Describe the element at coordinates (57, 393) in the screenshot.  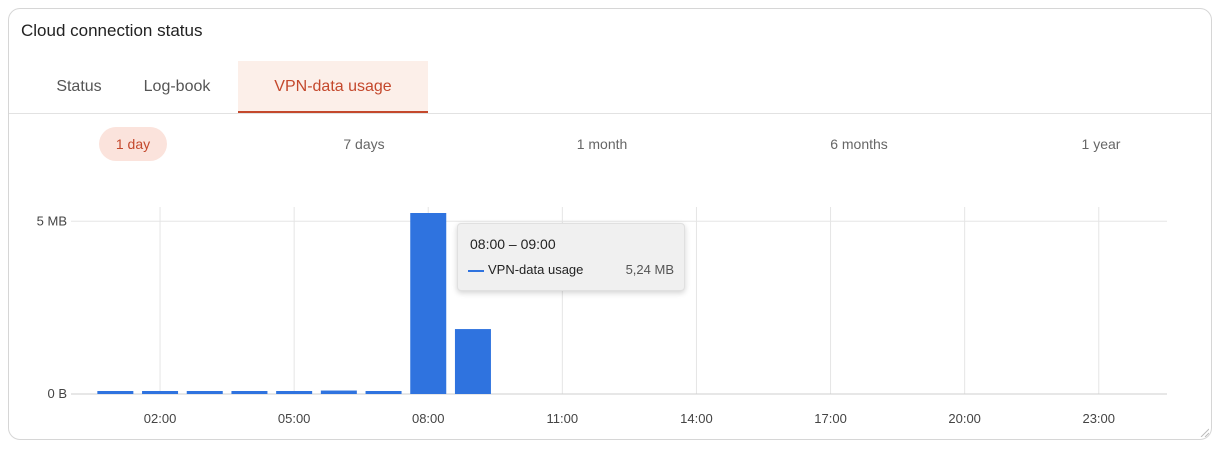
I see `y-tick-label: 0 B` at that location.